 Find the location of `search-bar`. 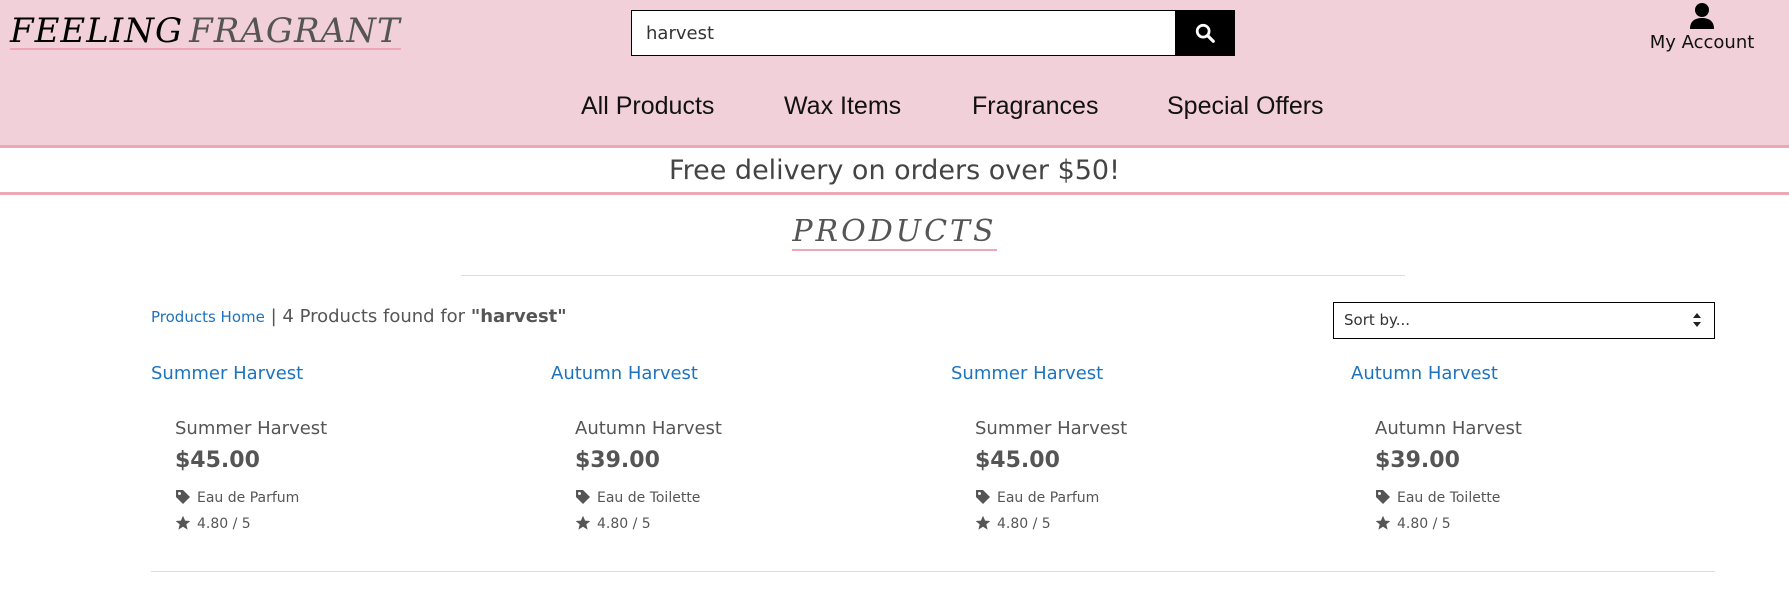

search-bar is located at coordinates (933, 33).